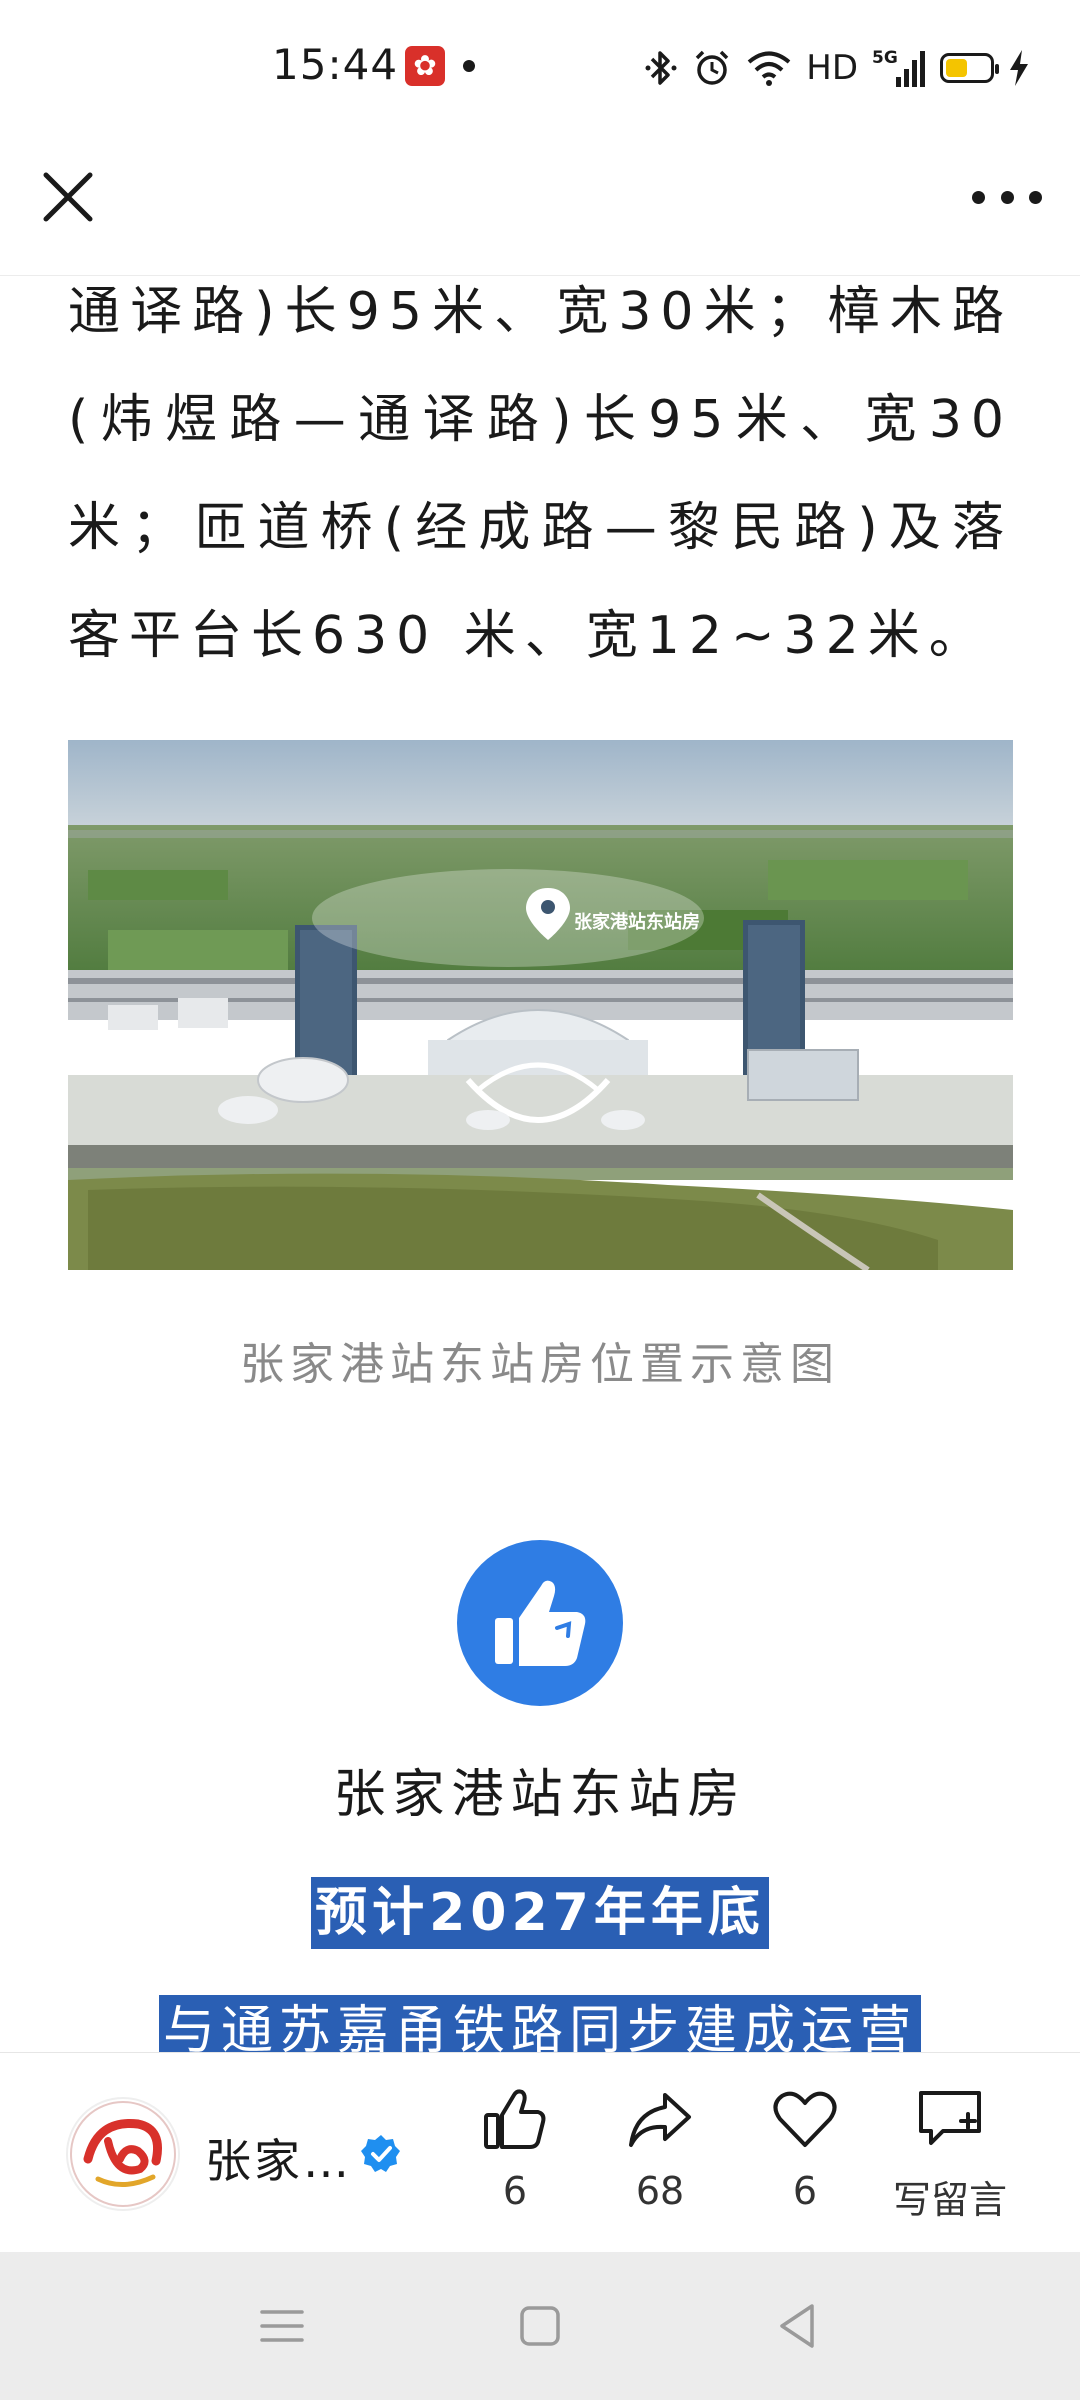 This screenshot has height=2400, width=1080. What do you see at coordinates (798, 2326) in the screenshot?
I see `back-icon` at bounding box center [798, 2326].